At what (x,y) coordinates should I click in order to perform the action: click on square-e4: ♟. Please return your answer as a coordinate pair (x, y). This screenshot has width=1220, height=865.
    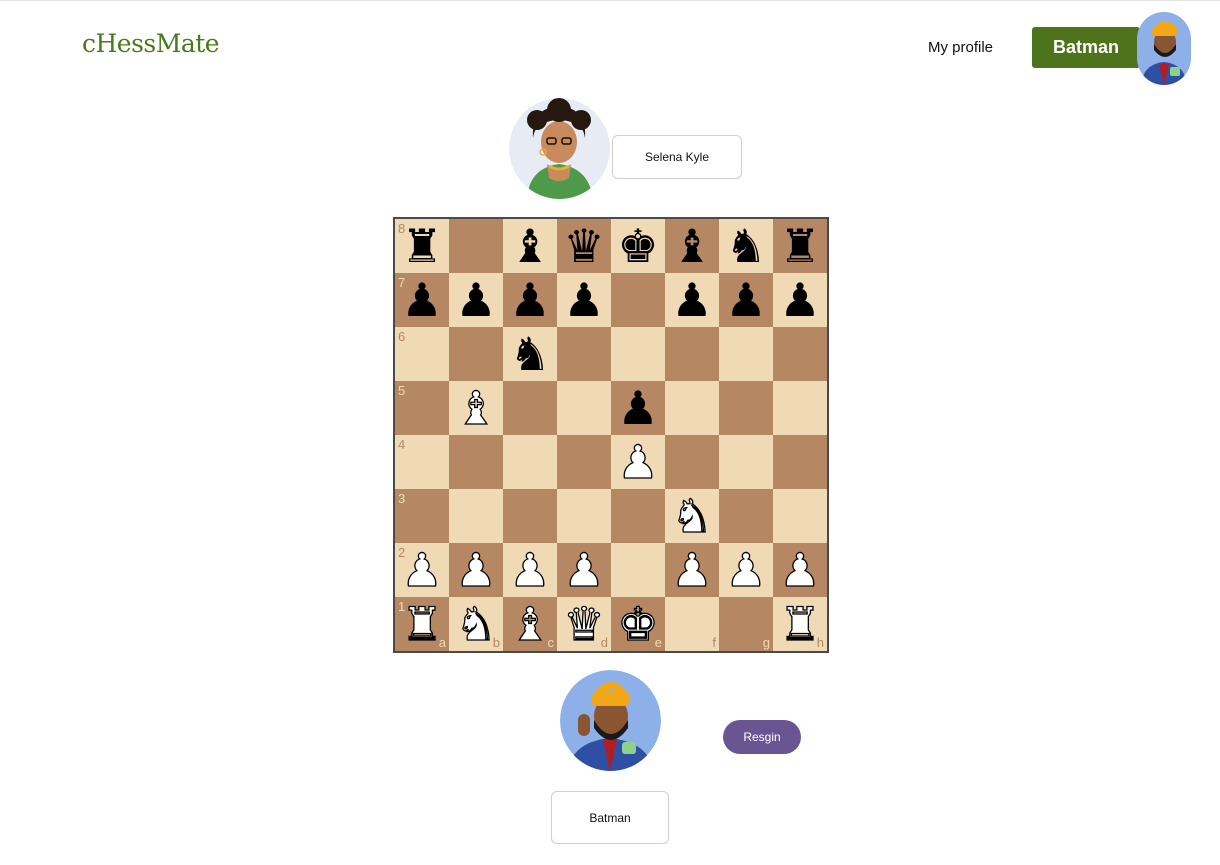
    Looking at the image, I should click on (638, 462).